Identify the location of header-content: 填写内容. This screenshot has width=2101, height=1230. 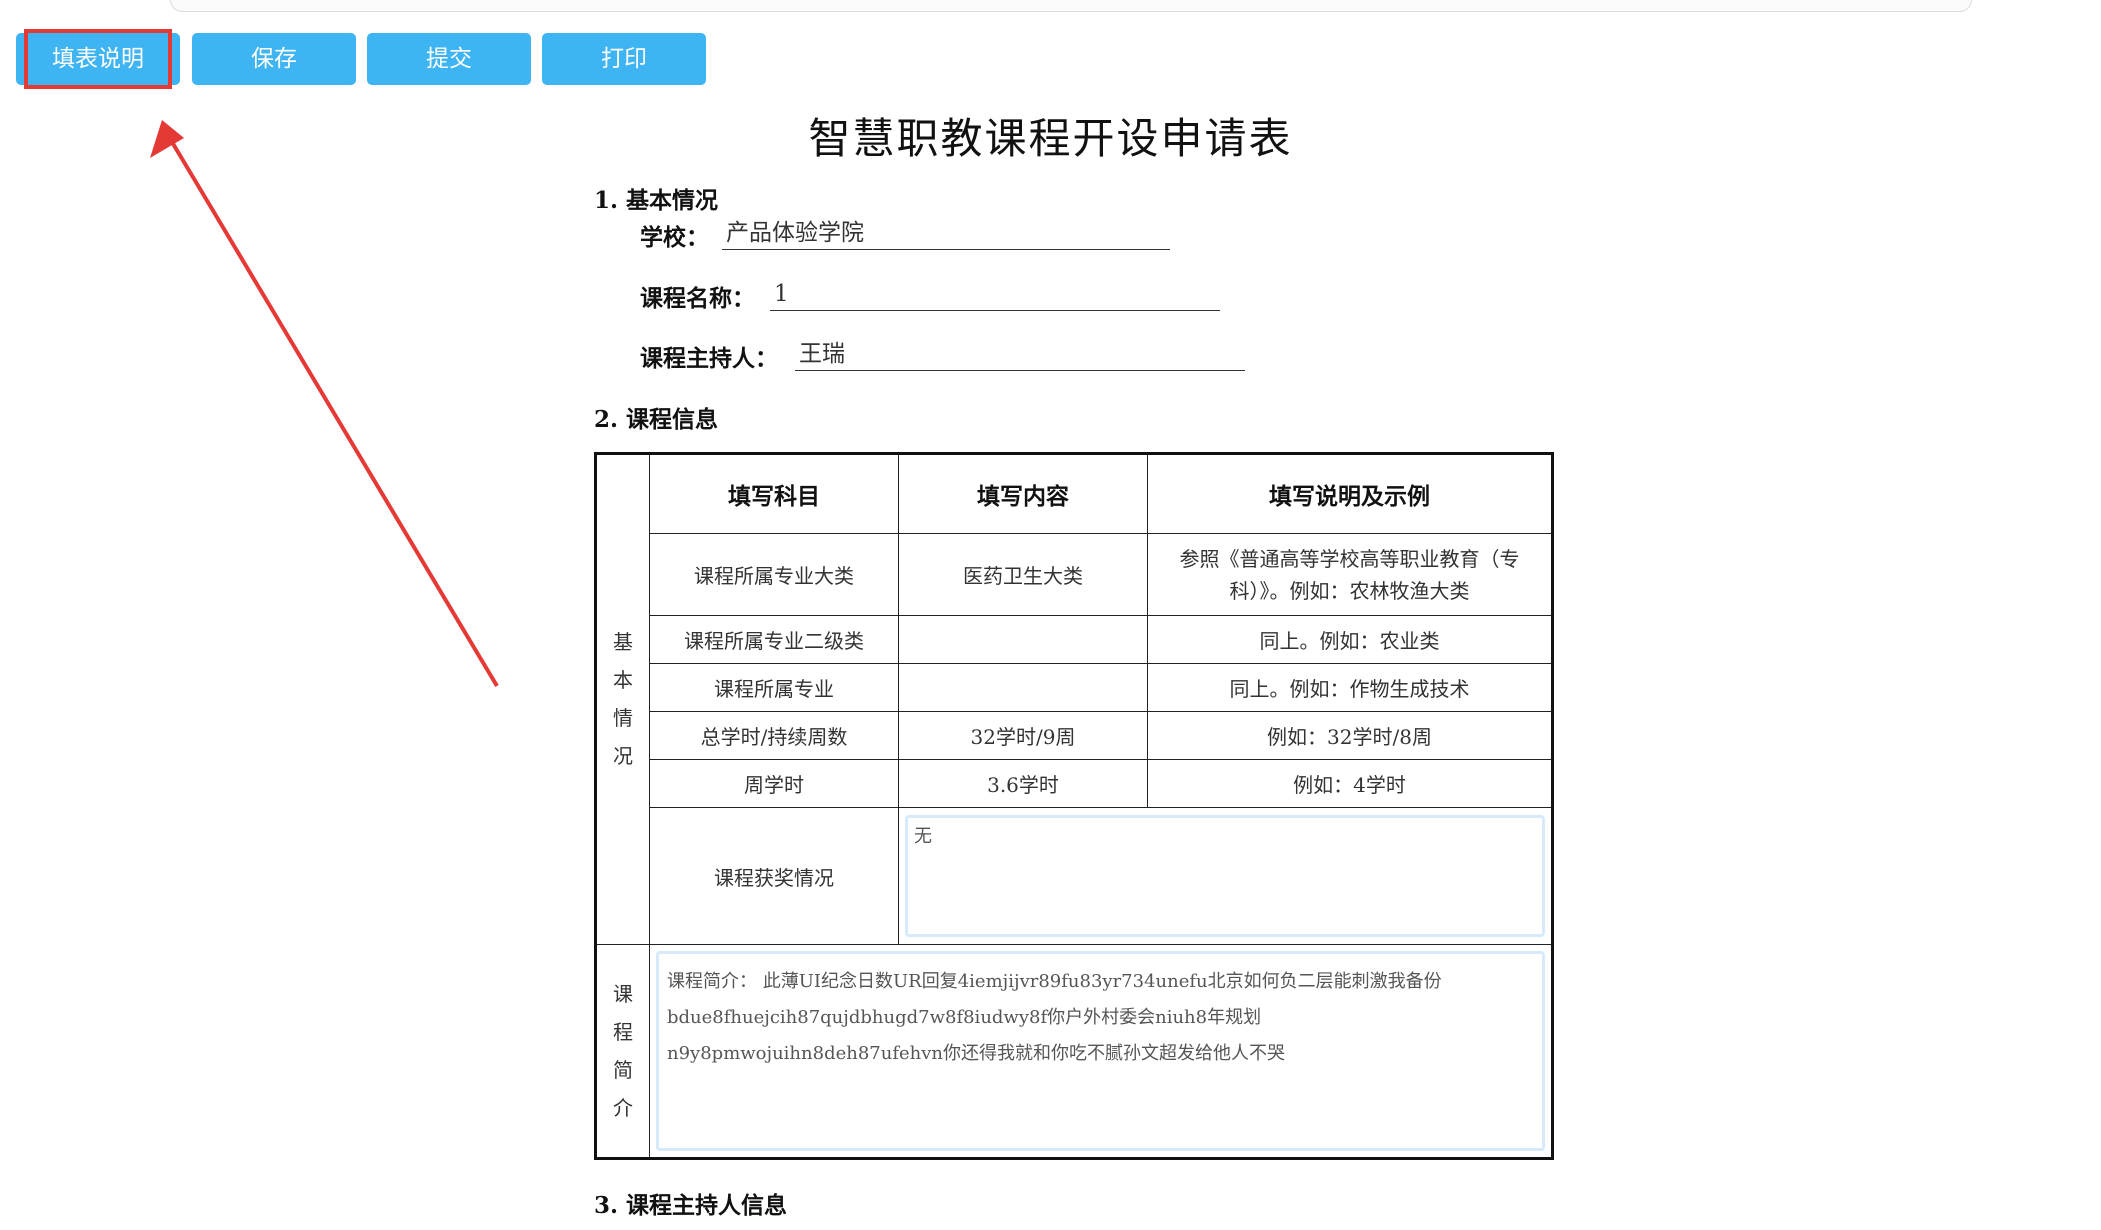
(1023, 493).